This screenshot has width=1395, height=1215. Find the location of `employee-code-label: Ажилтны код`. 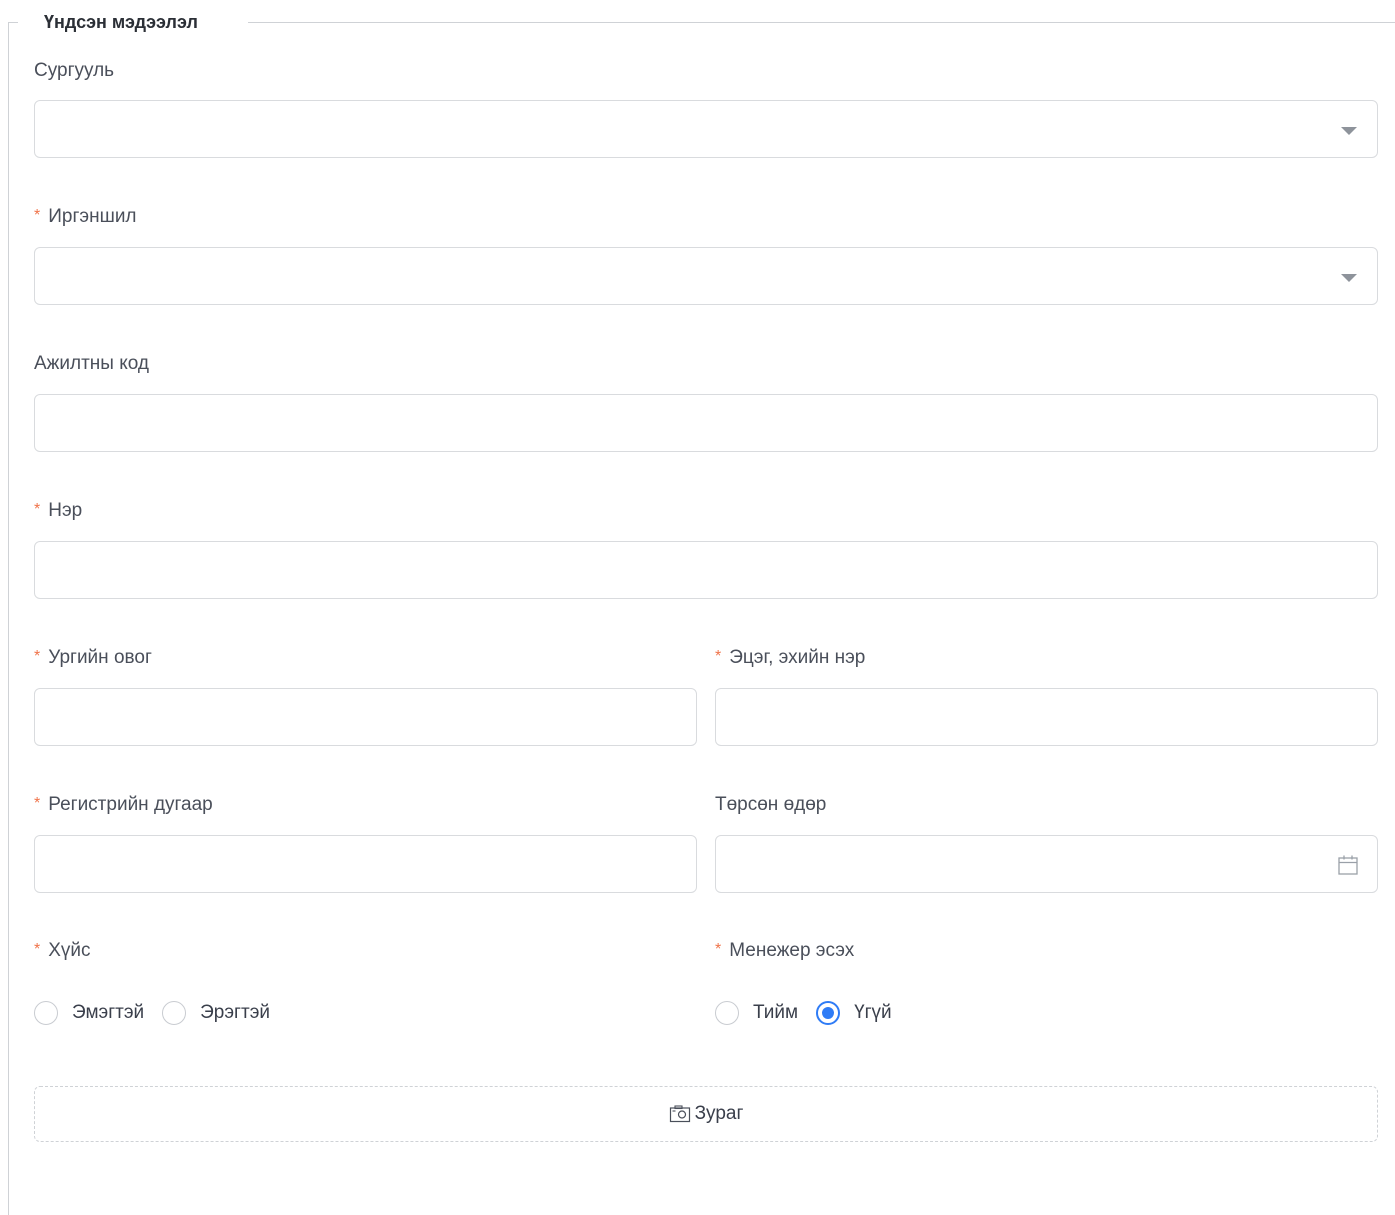

employee-code-label: Ажилтны код is located at coordinates (91, 363).